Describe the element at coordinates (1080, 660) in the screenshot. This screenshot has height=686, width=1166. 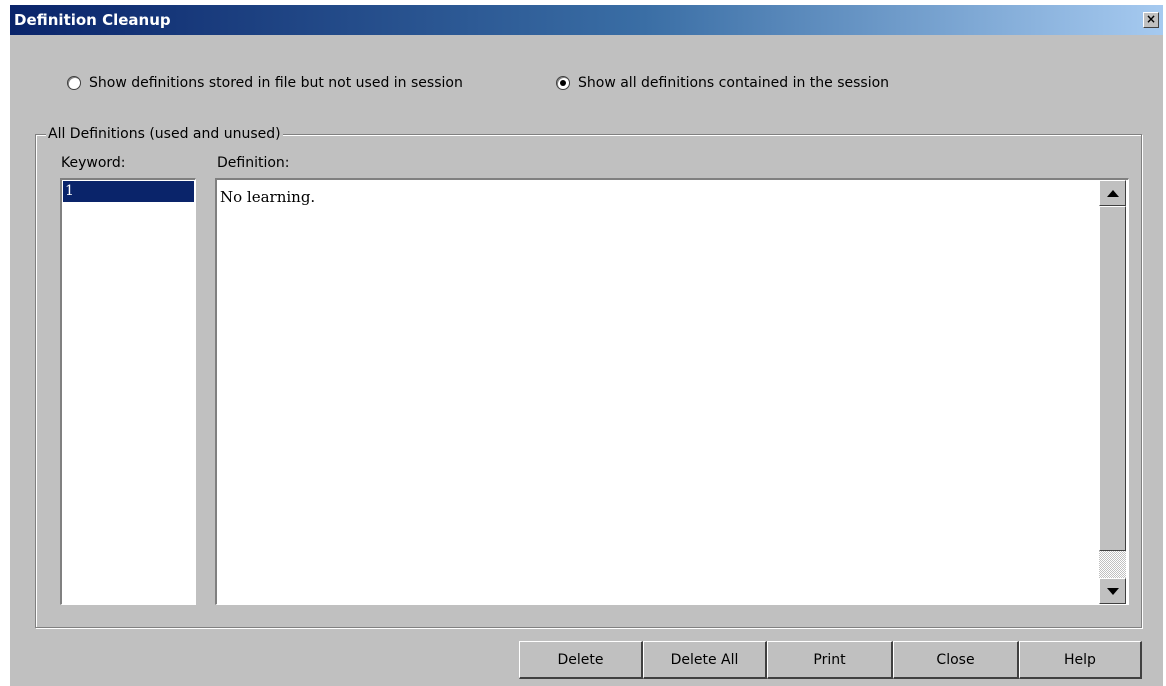
I see `help-button: Help` at that location.